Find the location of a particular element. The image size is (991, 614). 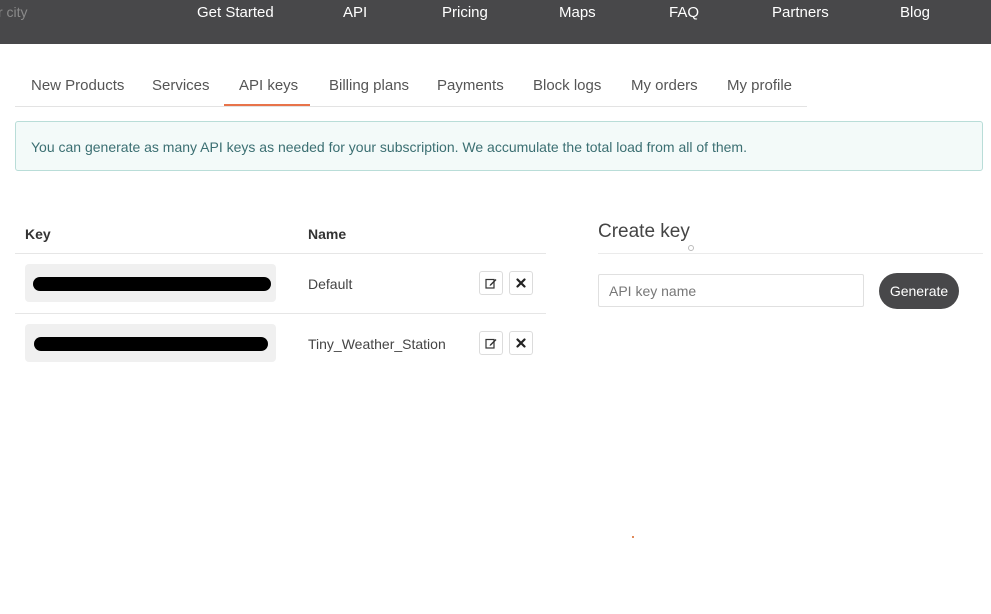

city-search-input: r city is located at coordinates (14, 12).